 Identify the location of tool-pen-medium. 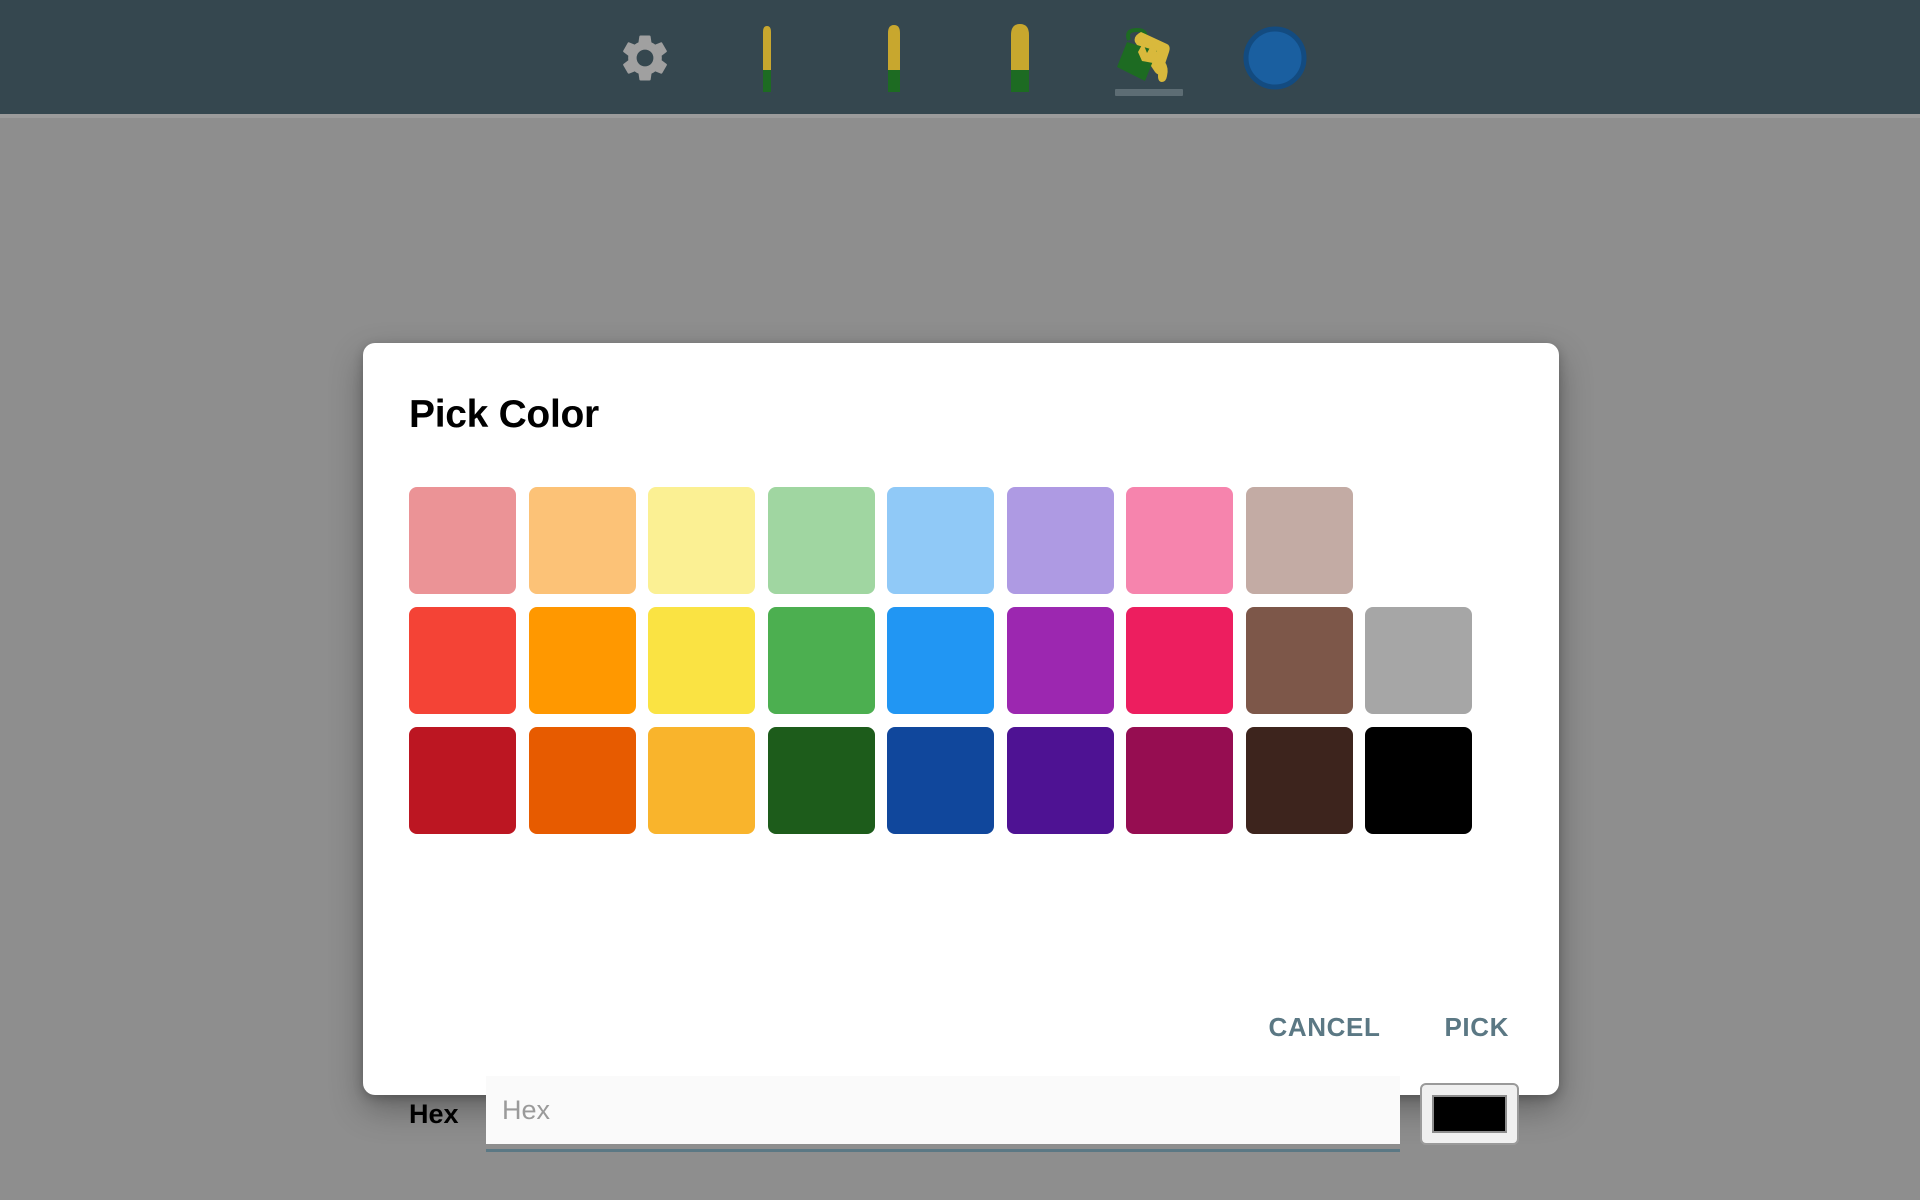
(897, 58).